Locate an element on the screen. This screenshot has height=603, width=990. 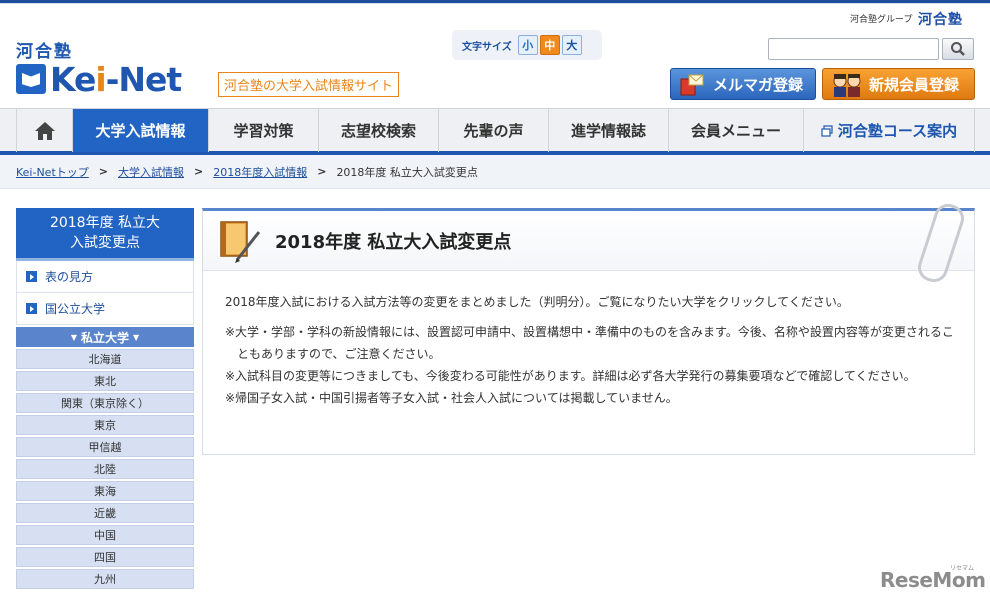
register-member-label: 新規会員登録 is located at coordinates (914, 84).